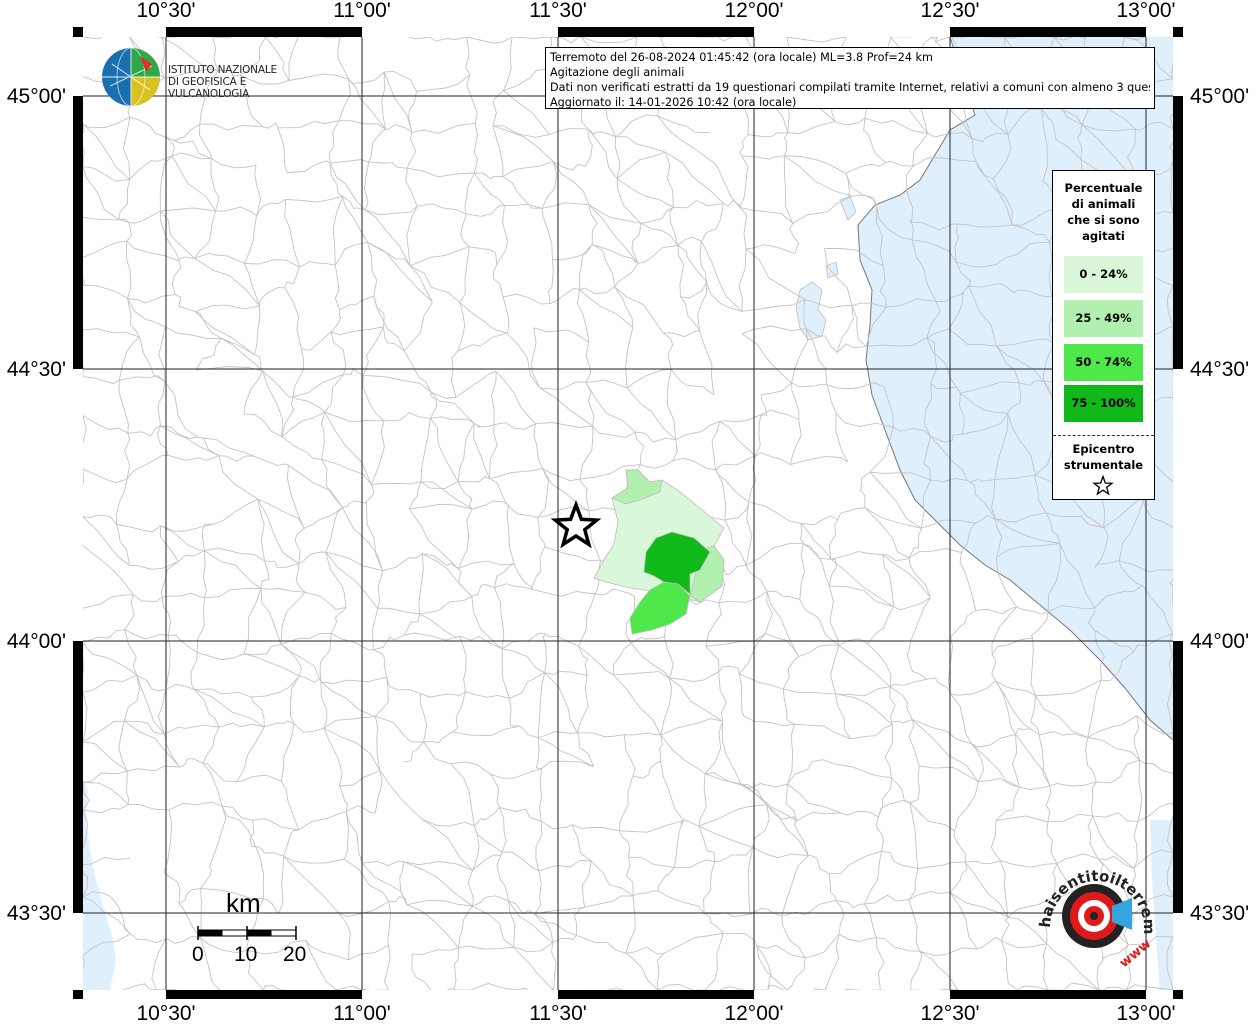 The width and height of the screenshot is (1256, 1024). Describe the element at coordinates (1103, 403) in the screenshot. I see `legend-class-75-100: 75 - 100%` at that location.